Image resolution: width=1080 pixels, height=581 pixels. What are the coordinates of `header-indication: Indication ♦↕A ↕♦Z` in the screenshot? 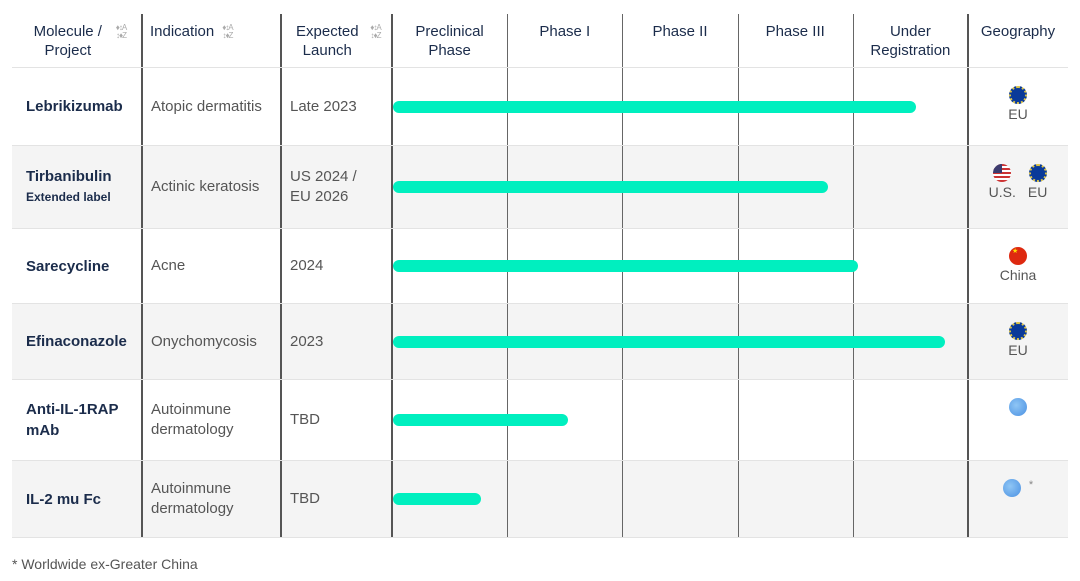 It's located at (211, 40).